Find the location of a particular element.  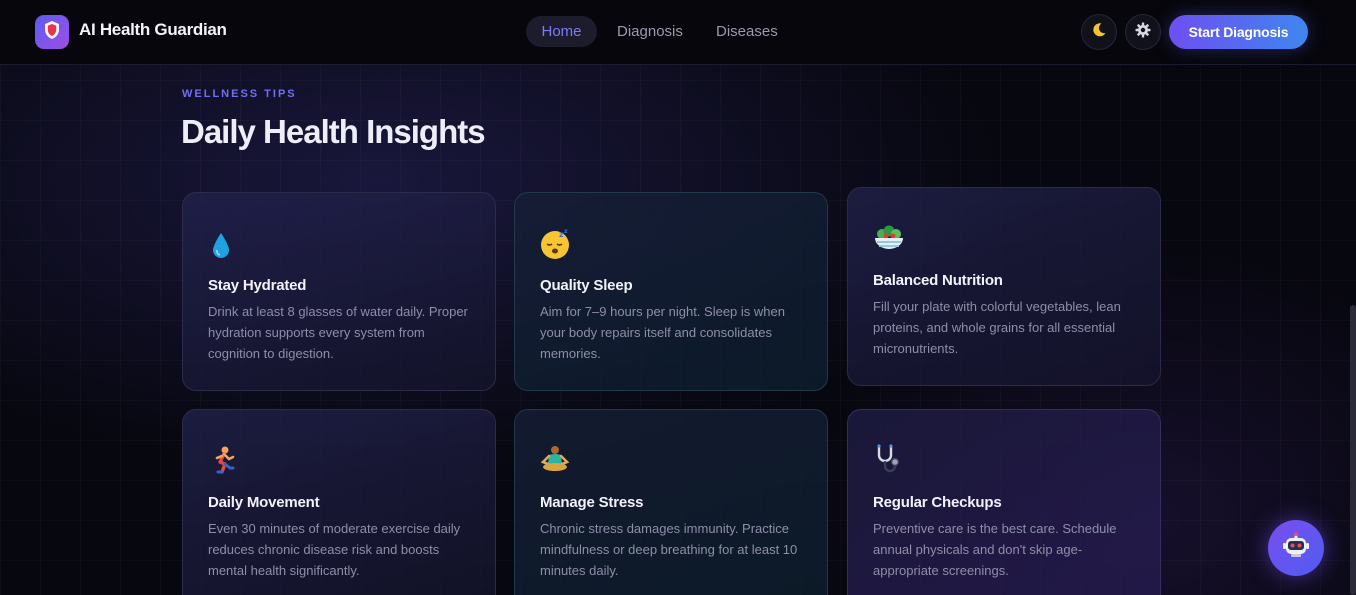

water-drop-icon is located at coordinates (225, 243).